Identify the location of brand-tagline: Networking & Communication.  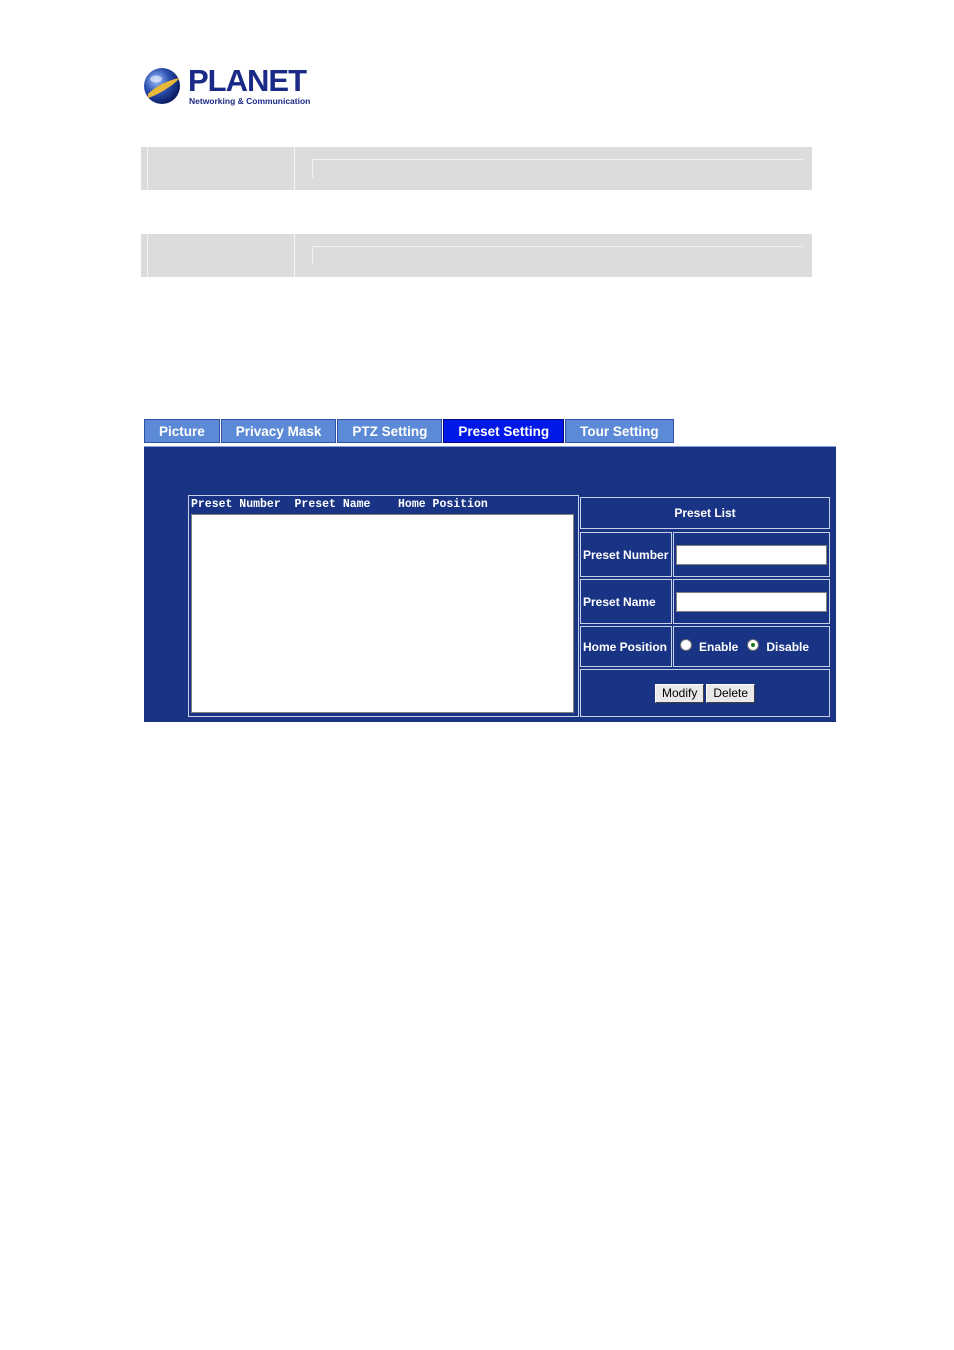
(250, 101).